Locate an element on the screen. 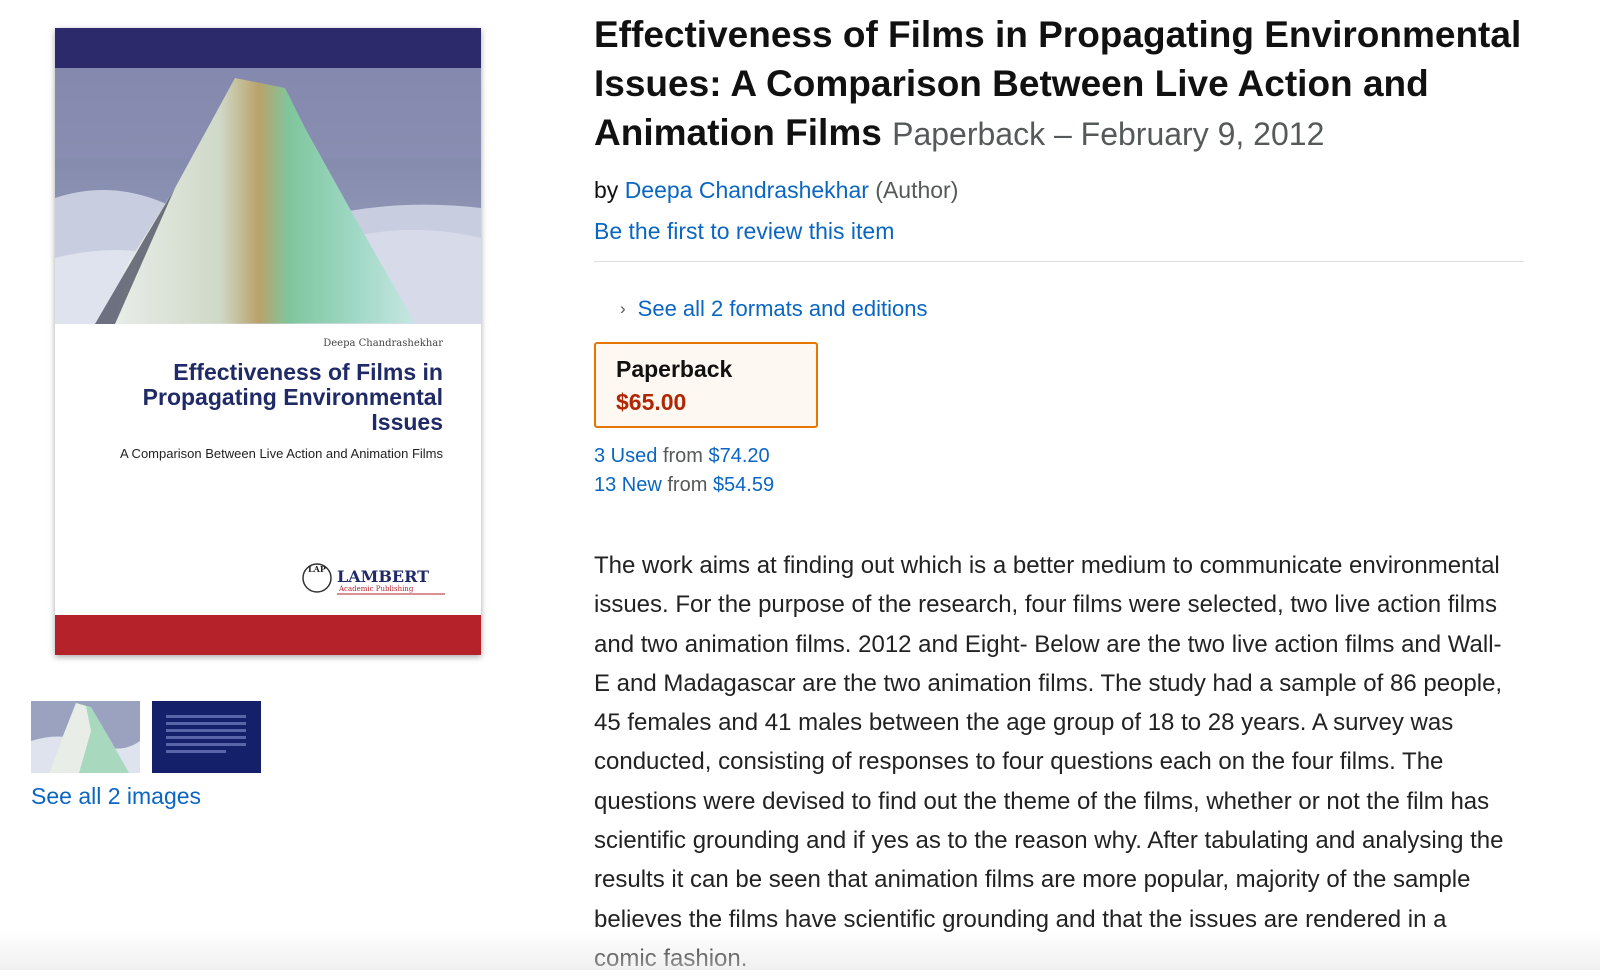  cover-ice-photo is located at coordinates (268, 196).